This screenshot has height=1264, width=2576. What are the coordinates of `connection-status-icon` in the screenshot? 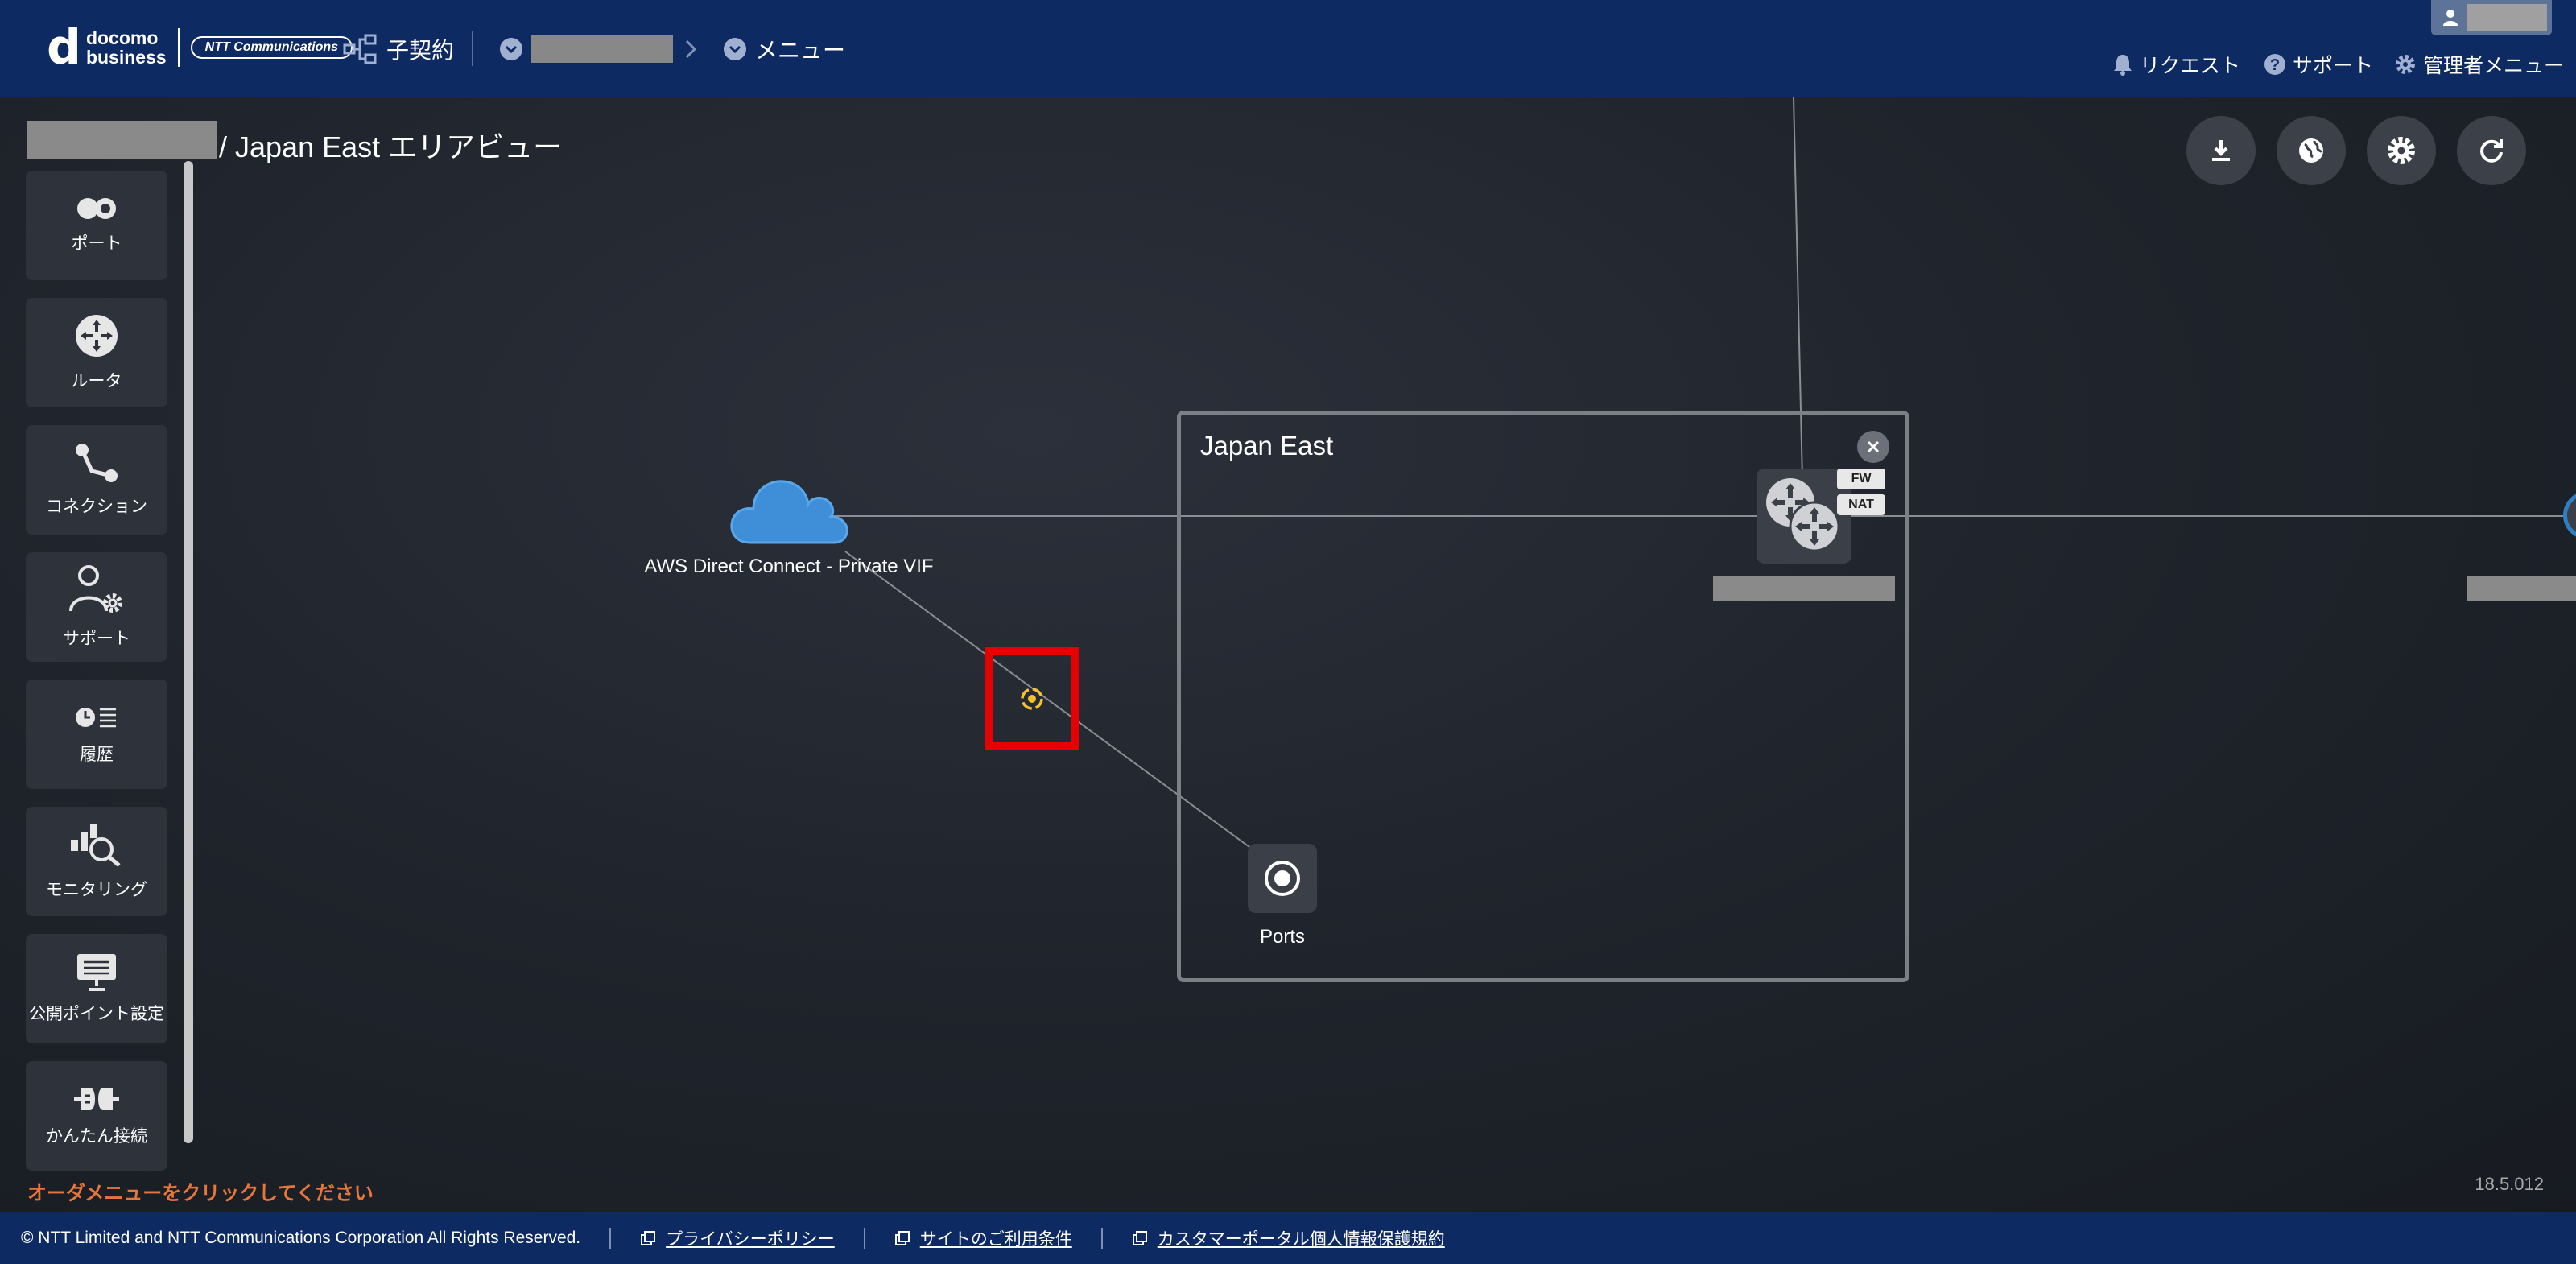 It's located at (1032, 699).